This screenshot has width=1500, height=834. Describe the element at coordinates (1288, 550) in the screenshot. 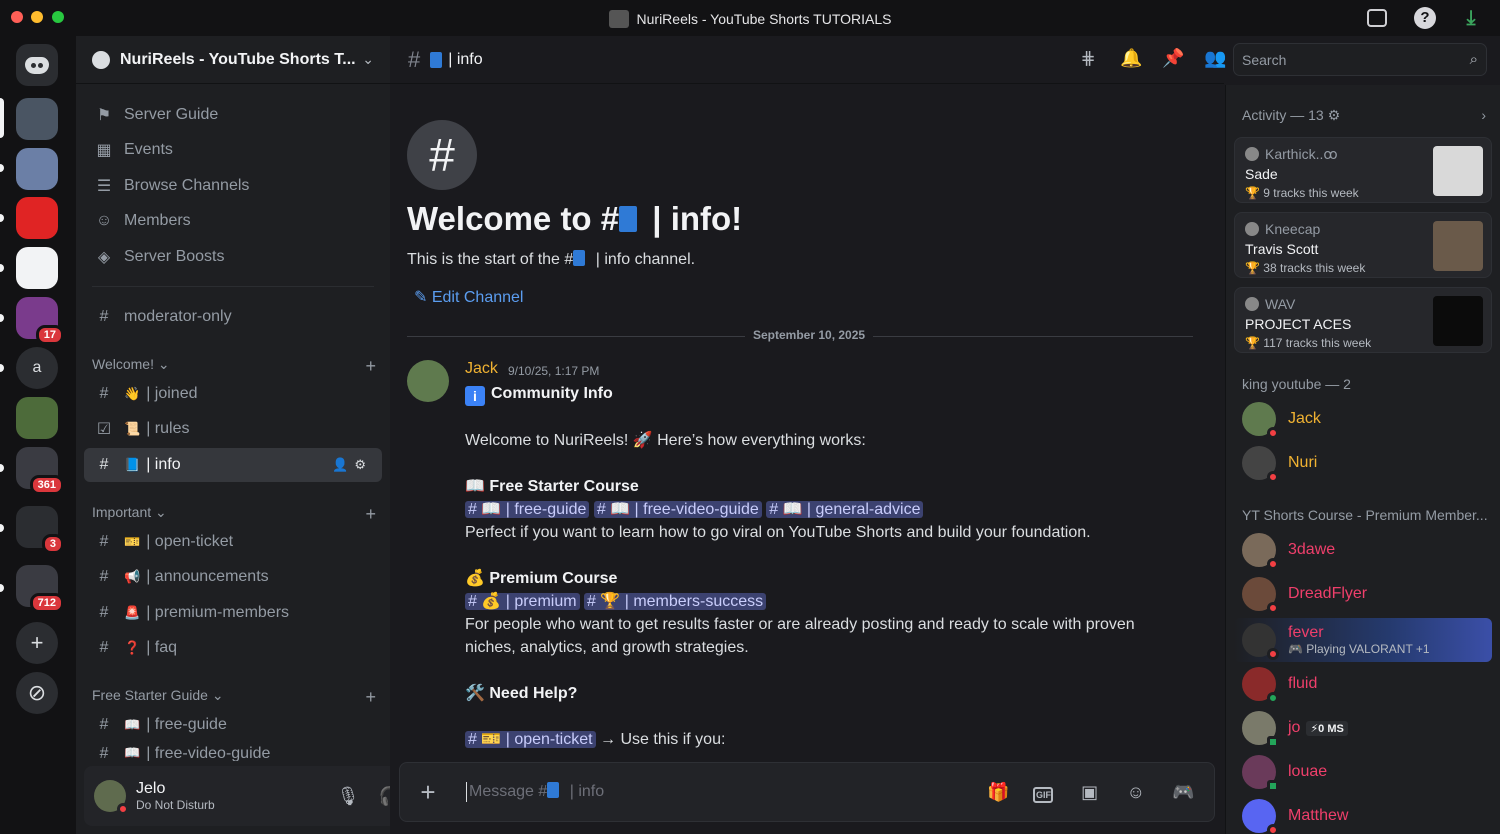

I see `member-3dawe: 3dawe` at that location.